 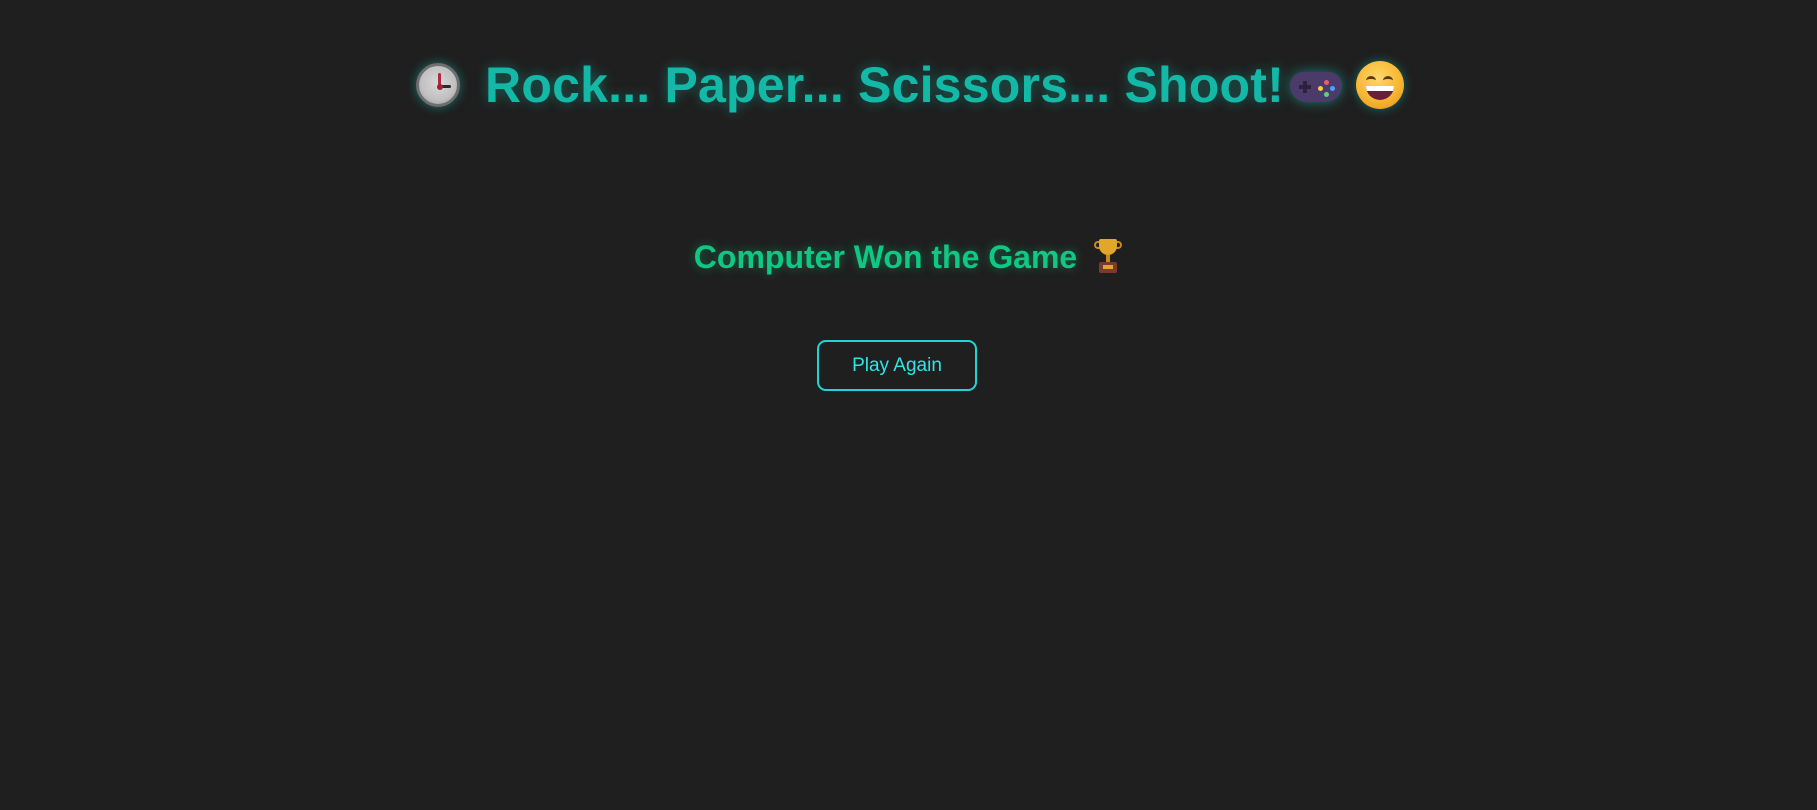 What do you see at coordinates (438, 85) in the screenshot?
I see `clock-icon` at bounding box center [438, 85].